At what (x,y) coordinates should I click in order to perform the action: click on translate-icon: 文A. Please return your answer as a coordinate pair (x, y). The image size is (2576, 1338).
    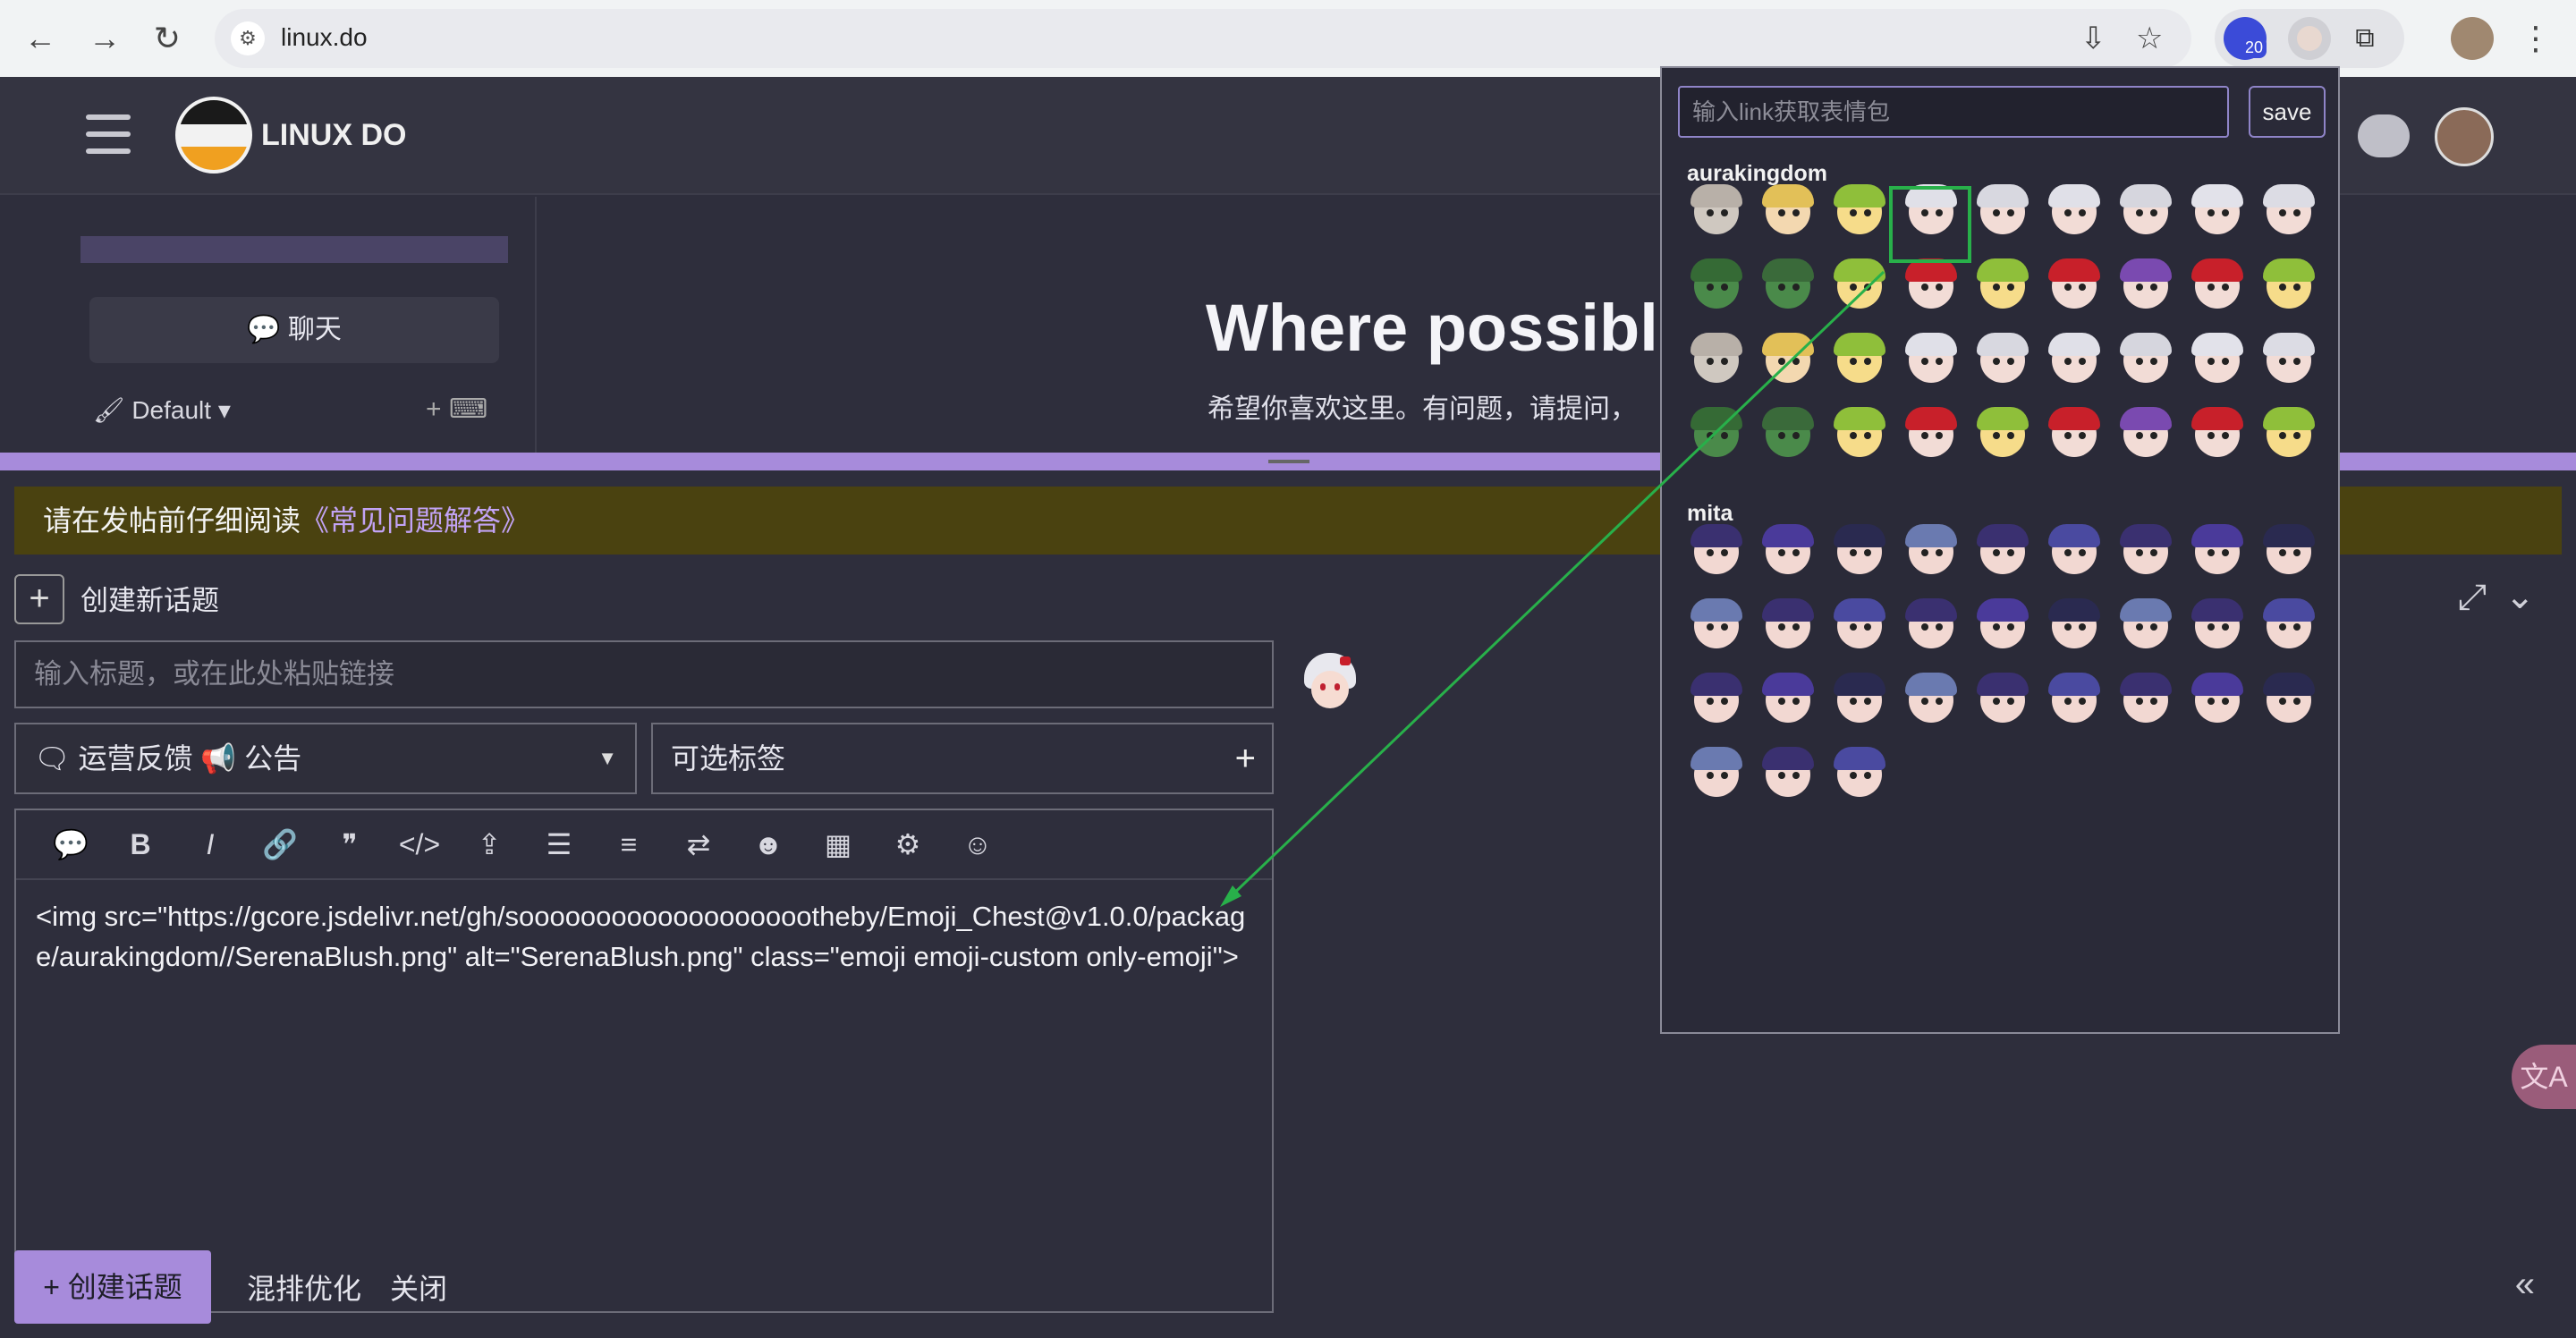
    Looking at the image, I should click on (2544, 1077).